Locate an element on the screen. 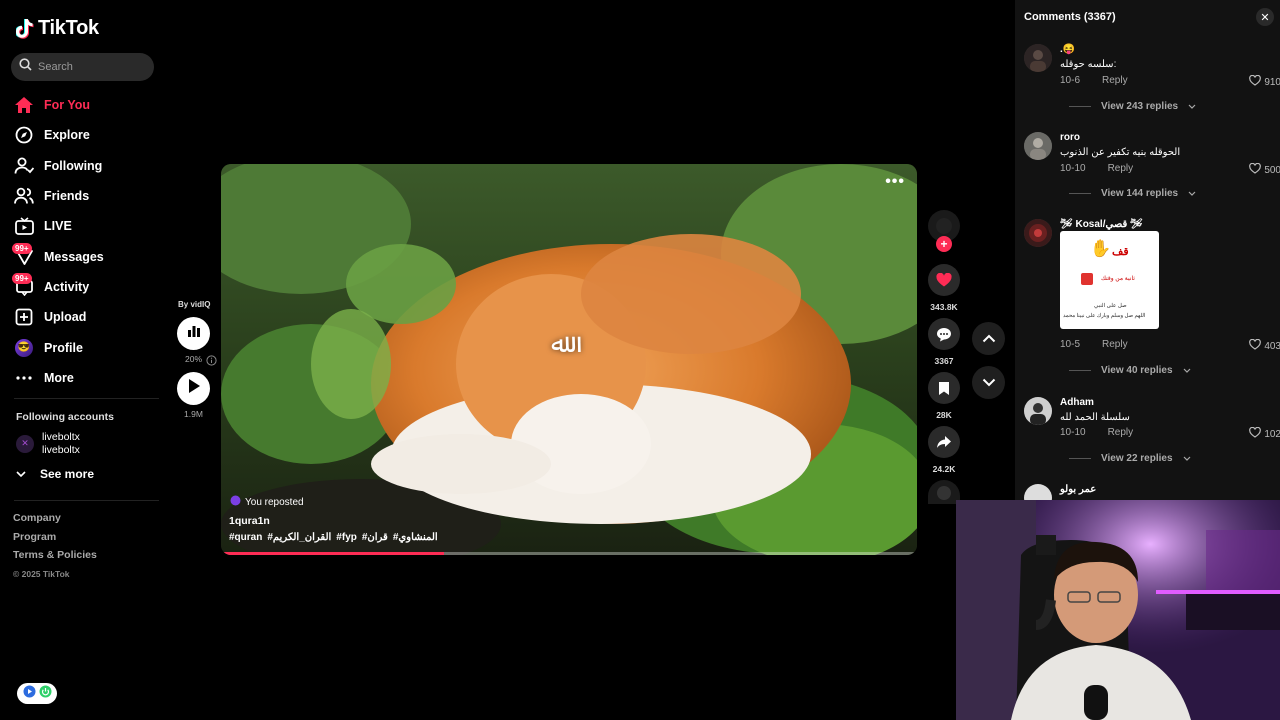 Image resolution: width=1280 pixels, height=720 pixels. app-name: TikTok is located at coordinates (68, 28).